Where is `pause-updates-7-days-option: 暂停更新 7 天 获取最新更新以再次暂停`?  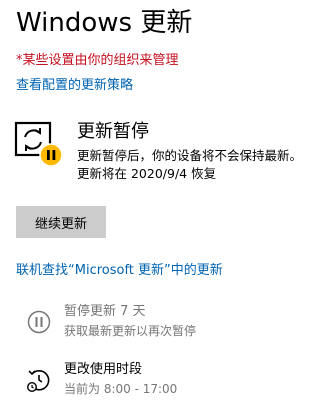
pause-updates-7-days-option: 暂停更新 7 天 获取最新更新以再次暂停 is located at coordinates (166, 325).